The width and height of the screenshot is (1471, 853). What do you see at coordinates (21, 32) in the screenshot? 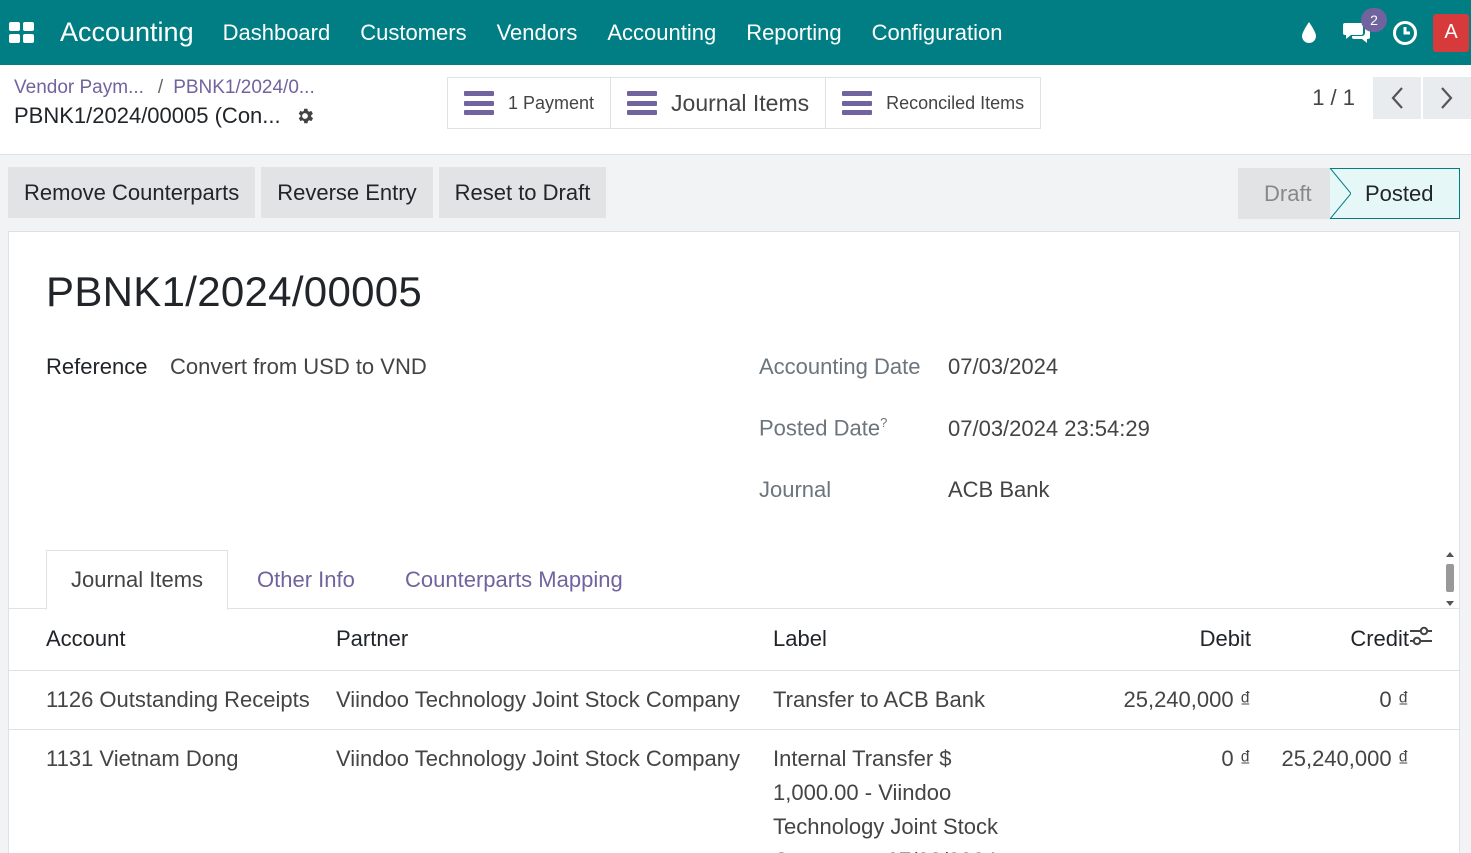
I see `apps-menu-icon` at bounding box center [21, 32].